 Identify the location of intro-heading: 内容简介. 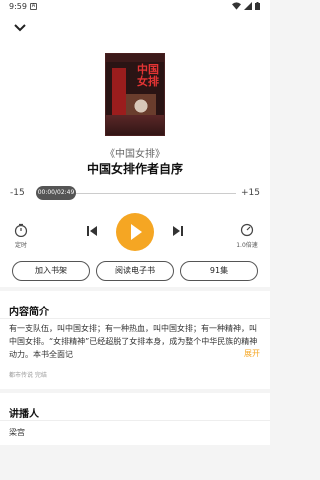
(29, 312).